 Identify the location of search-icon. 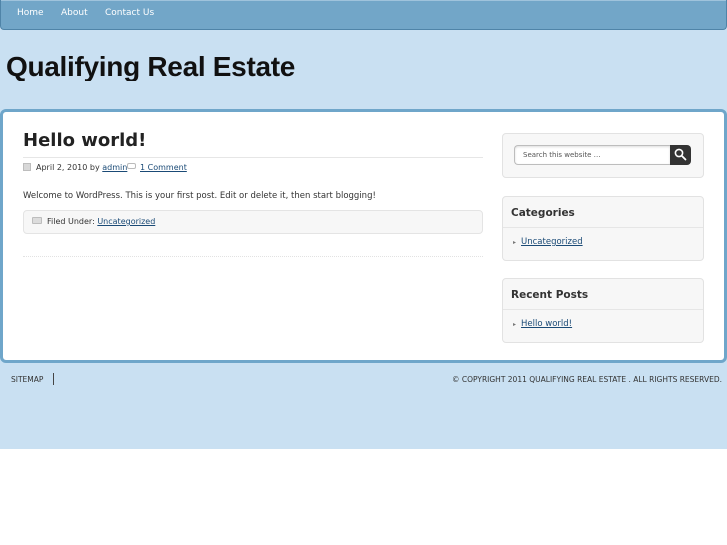
(680, 154).